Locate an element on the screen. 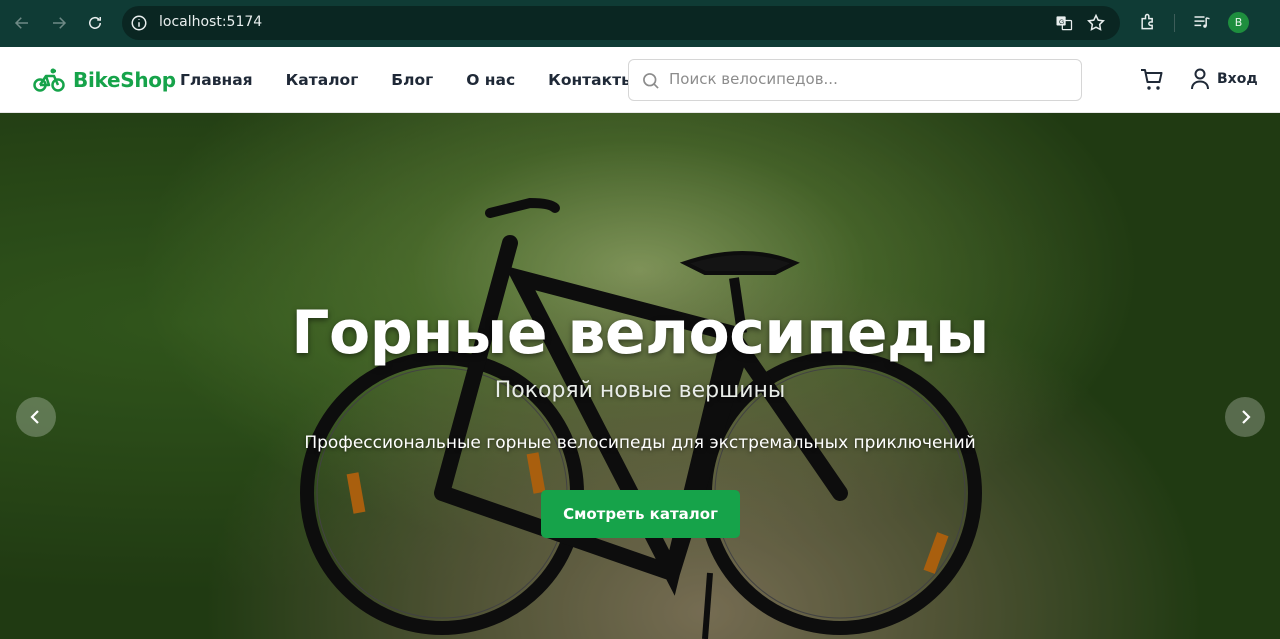 This screenshot has width=1280, height=639. view-catalog-button: Смотреть каталог is located at coordinates (640, 514).